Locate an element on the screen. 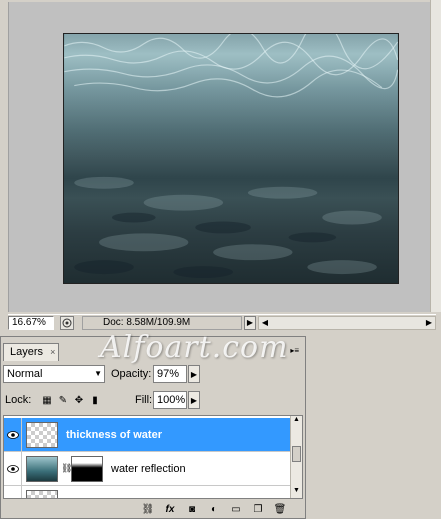  trash-icon: 🗑 is located at coordinates (280, 509).